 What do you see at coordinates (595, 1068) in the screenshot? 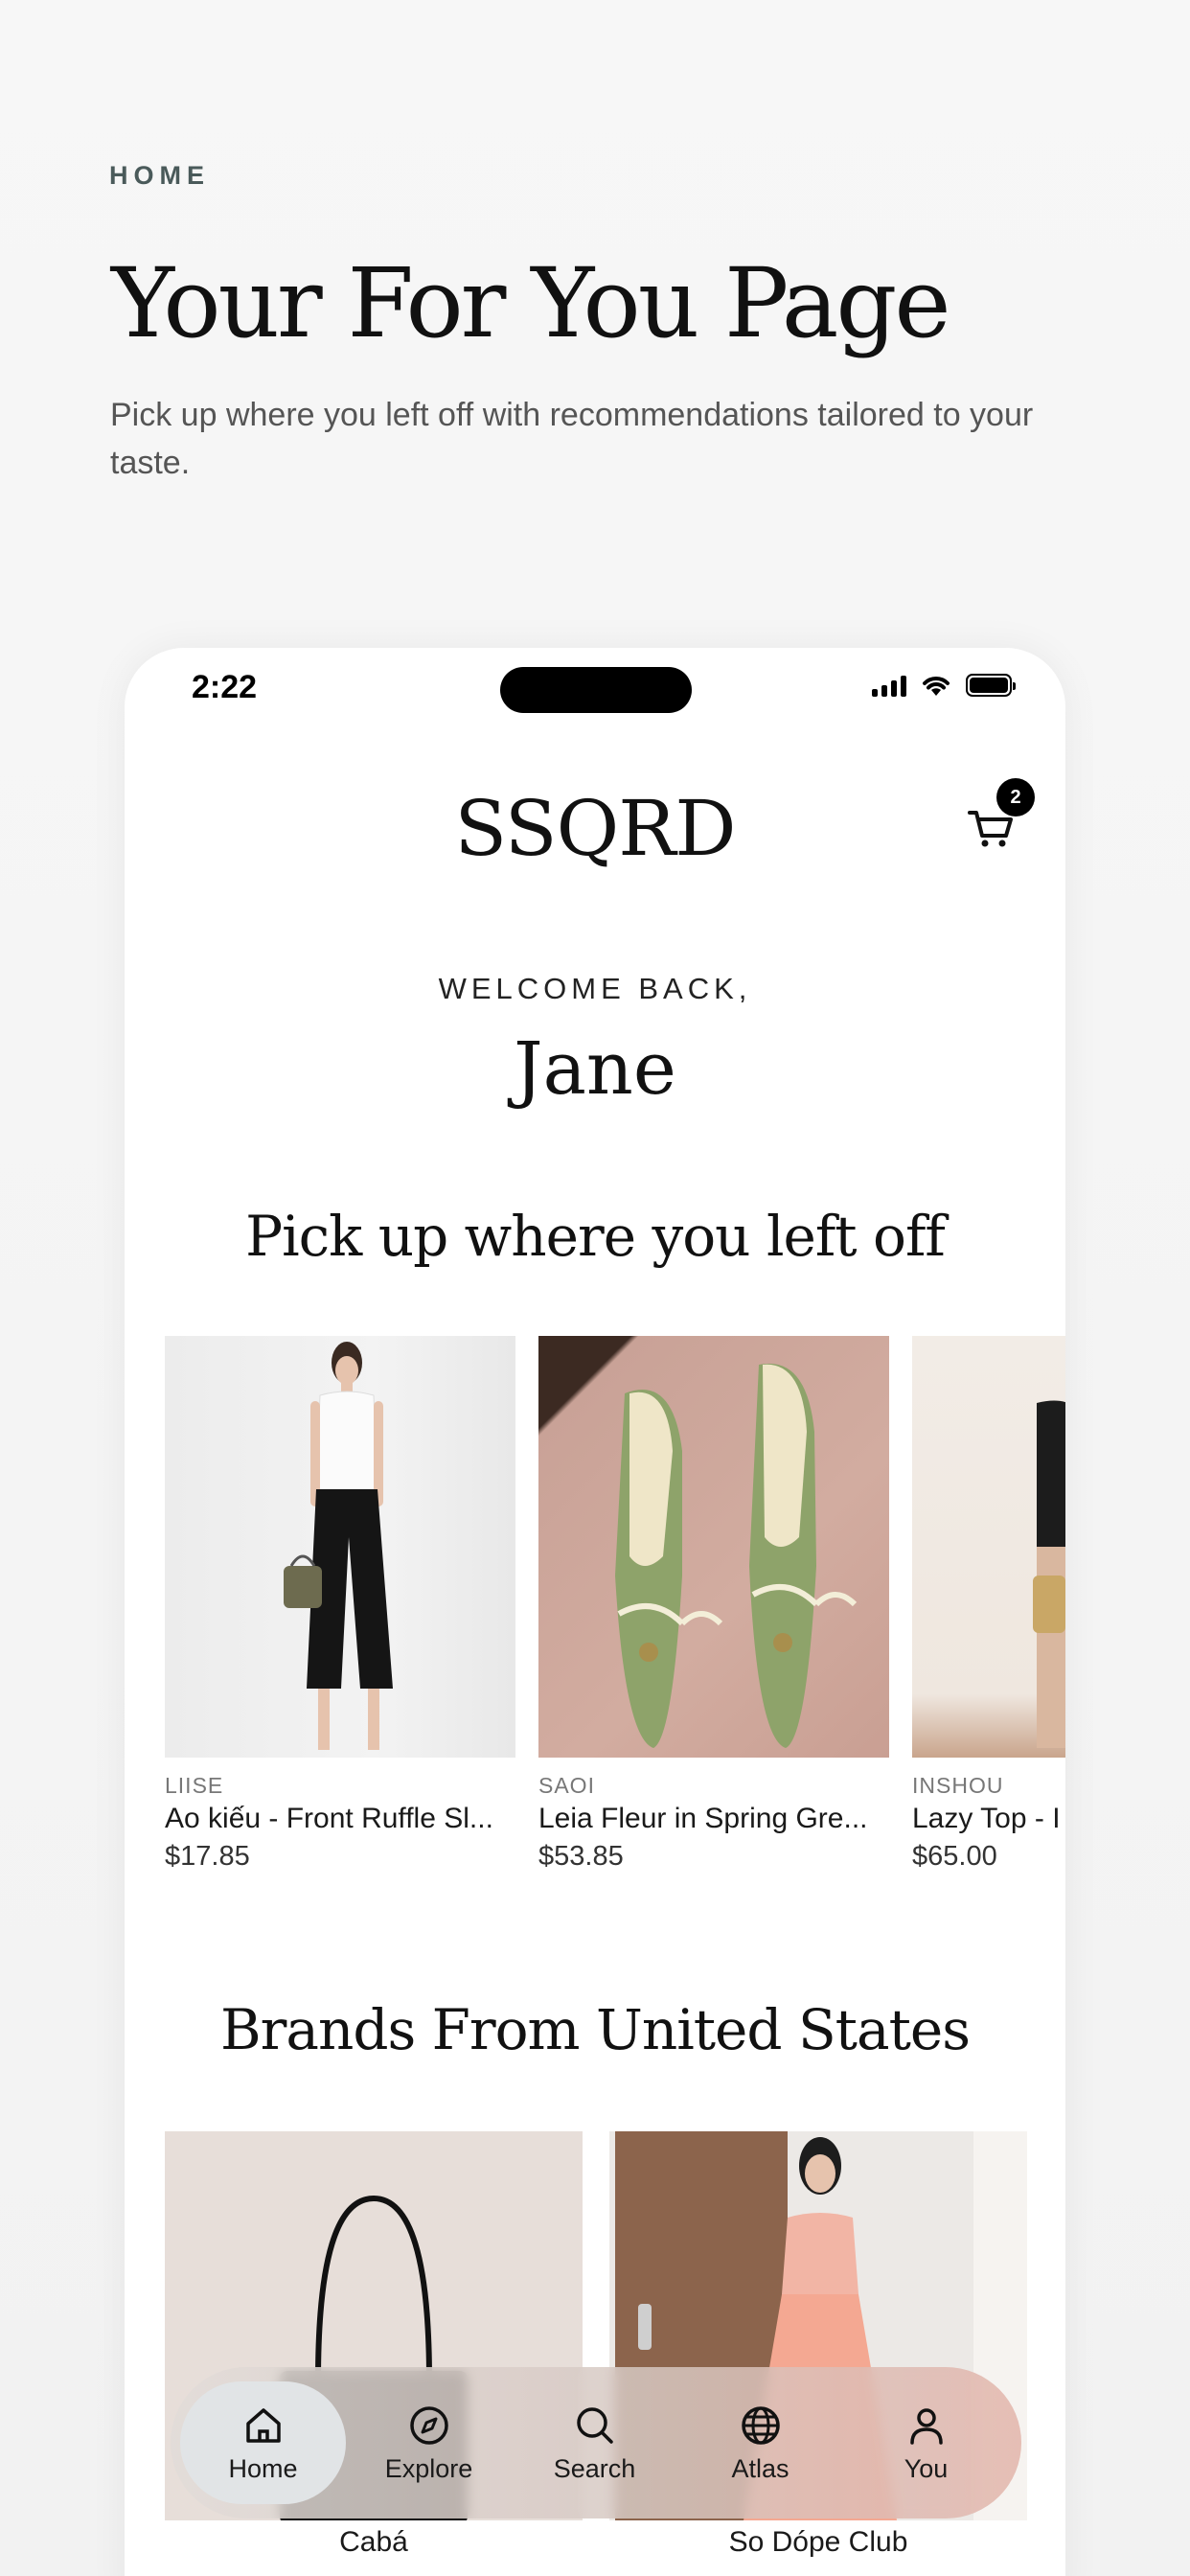
I see `user-name: Jane` at bounding box center [595, 1068].